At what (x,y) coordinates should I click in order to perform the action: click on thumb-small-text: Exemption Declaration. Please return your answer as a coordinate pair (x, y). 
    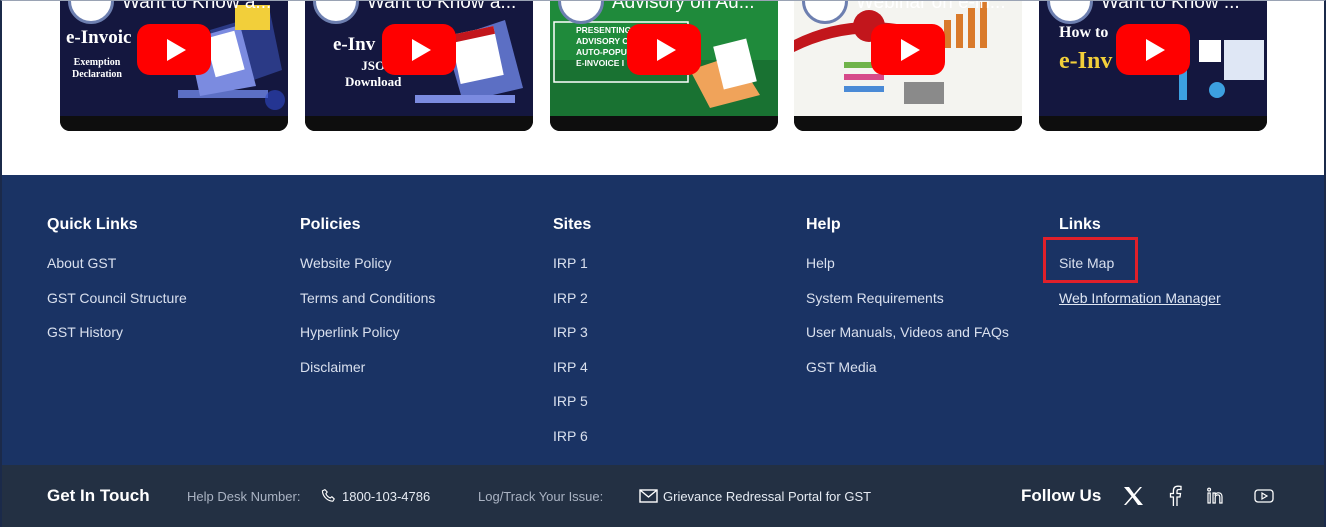
    Looking at the image, I should click on (97, 68).